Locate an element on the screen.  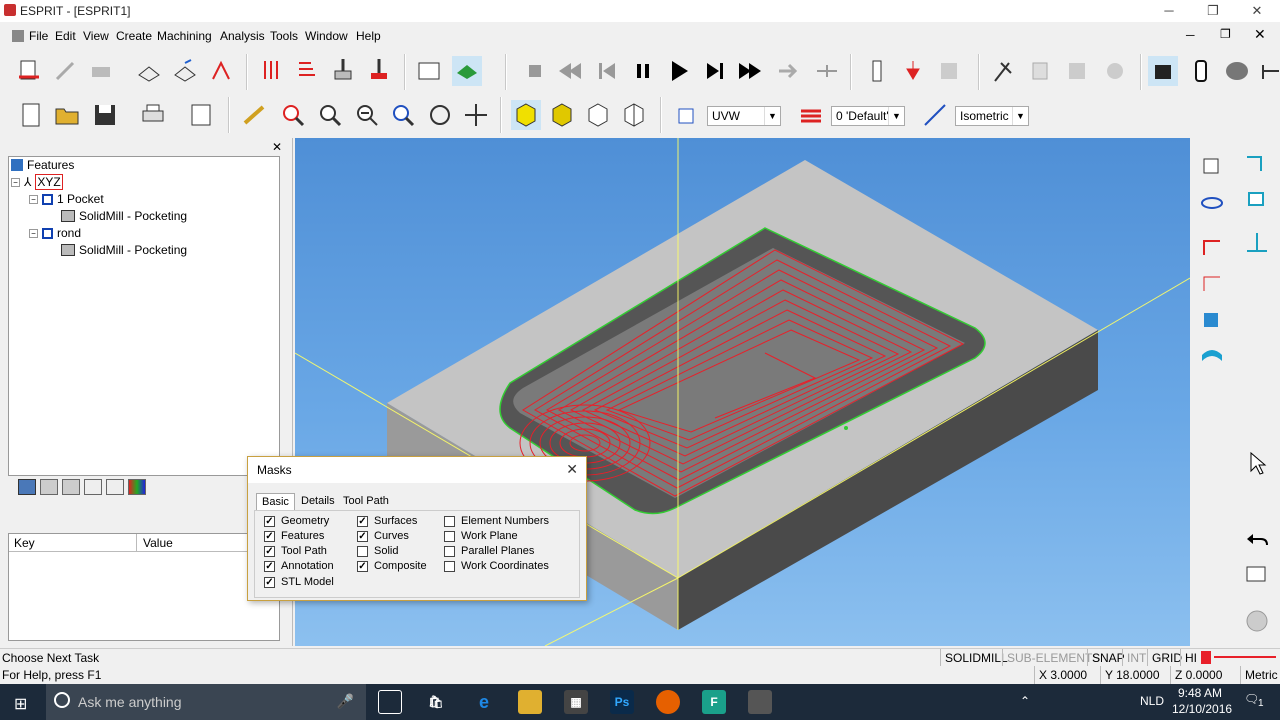
wireframe-icon is located at coordinates (598, 115).